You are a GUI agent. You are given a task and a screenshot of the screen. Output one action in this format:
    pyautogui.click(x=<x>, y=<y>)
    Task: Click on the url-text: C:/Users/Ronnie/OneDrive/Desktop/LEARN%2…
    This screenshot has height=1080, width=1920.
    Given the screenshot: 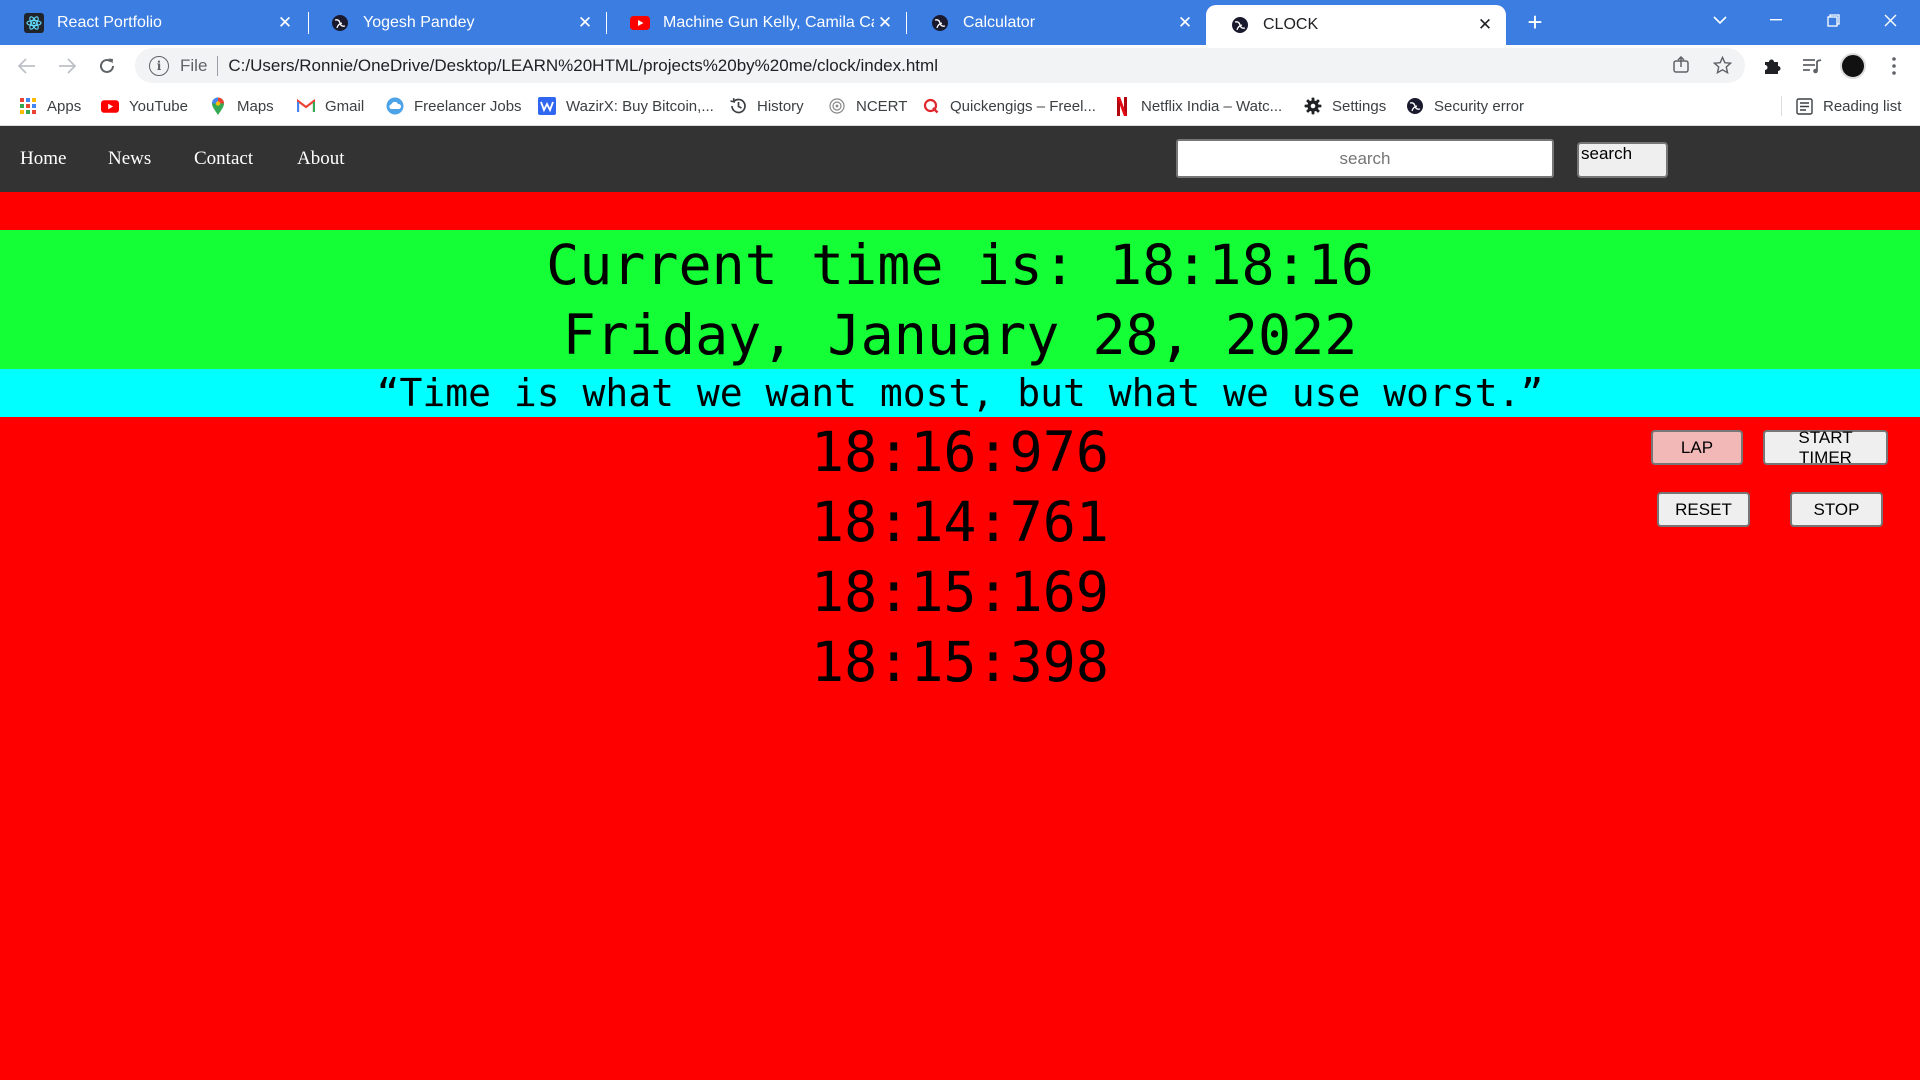 What is the action you would take?
    pyautogui.click(x=583, y=66)
    